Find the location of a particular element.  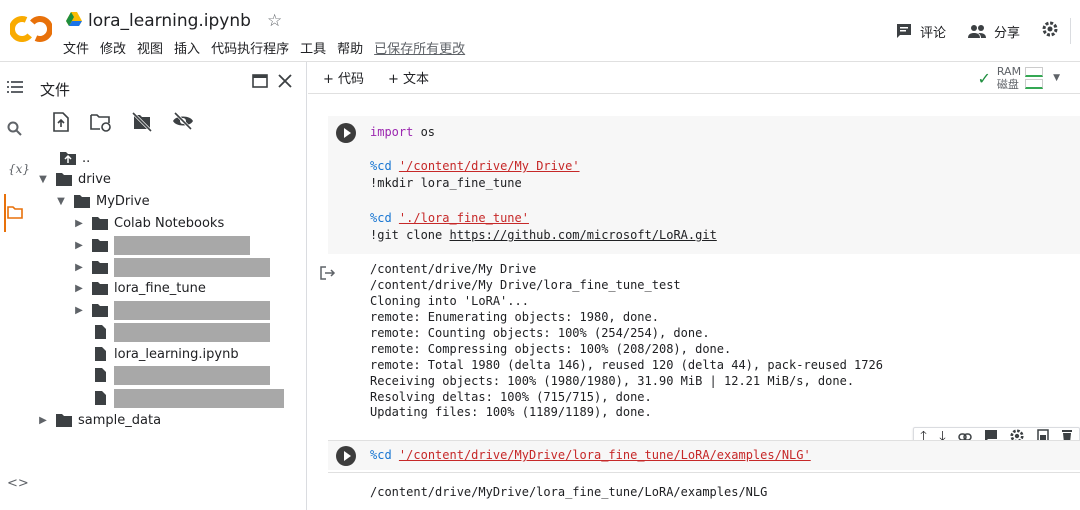

code-line: import os is located at coordinates (403, 132).